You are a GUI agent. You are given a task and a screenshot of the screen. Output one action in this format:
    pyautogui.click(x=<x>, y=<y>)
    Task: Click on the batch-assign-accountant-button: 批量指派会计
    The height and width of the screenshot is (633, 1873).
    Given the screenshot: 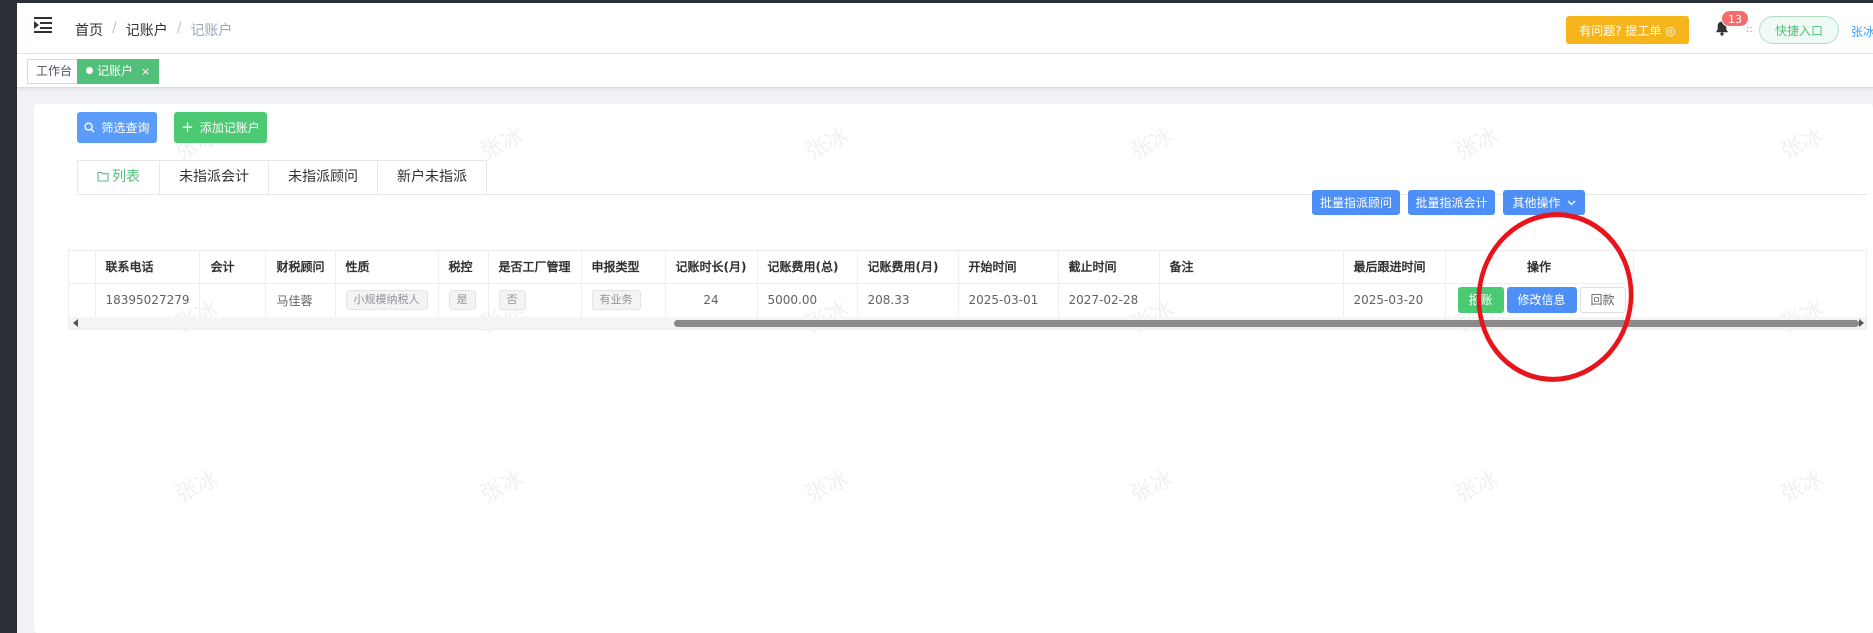 What is the action you would take?
    pyautogui.click(x=1451, y=202)
    